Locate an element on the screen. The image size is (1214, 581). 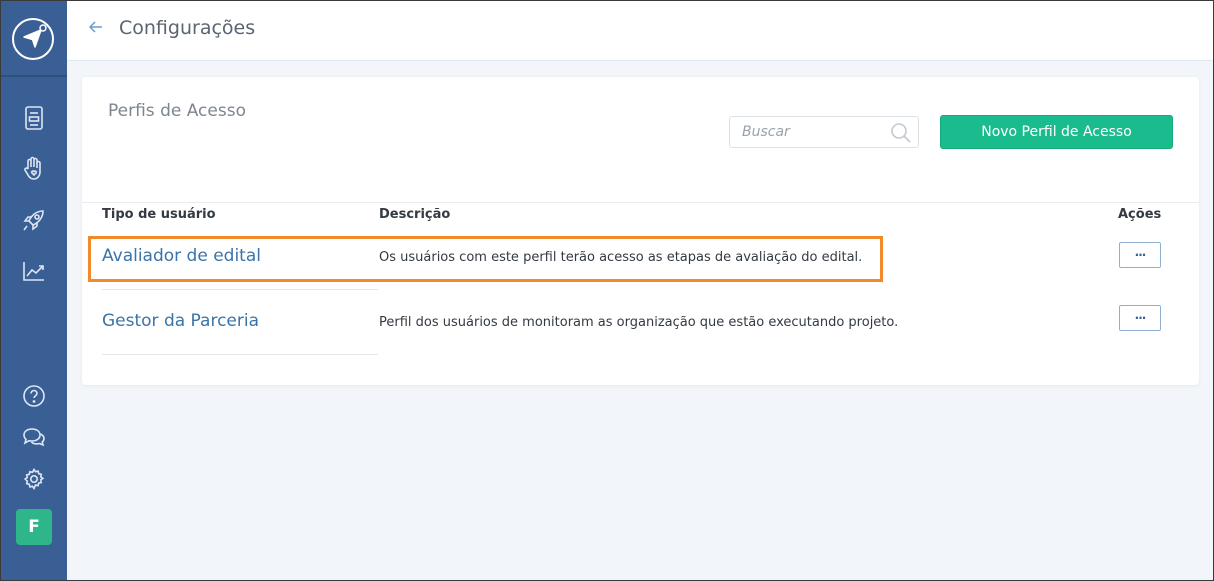
table-divider is located at coordinates (640, 202).